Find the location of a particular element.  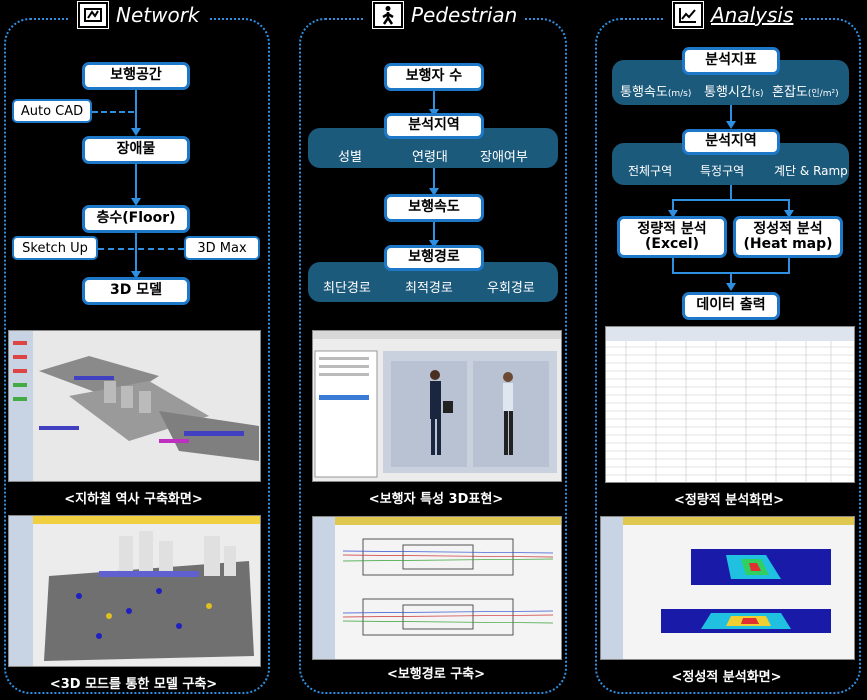

network-caption-2: <3D 모드를 통한 모델 구축> is located at coordinates (133, 684).